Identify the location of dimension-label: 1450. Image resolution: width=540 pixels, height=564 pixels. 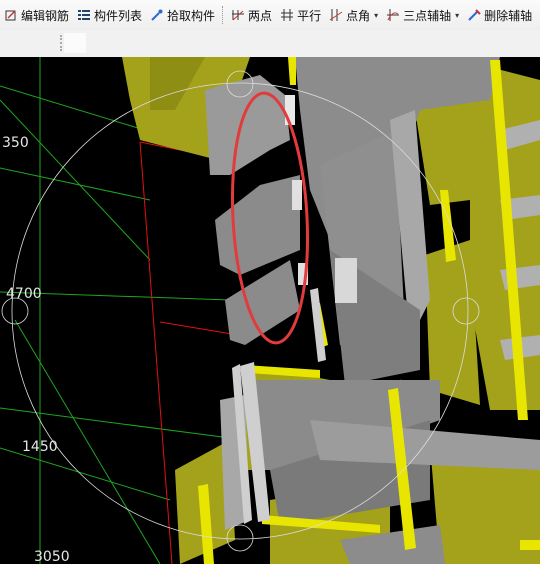
(40, 447).